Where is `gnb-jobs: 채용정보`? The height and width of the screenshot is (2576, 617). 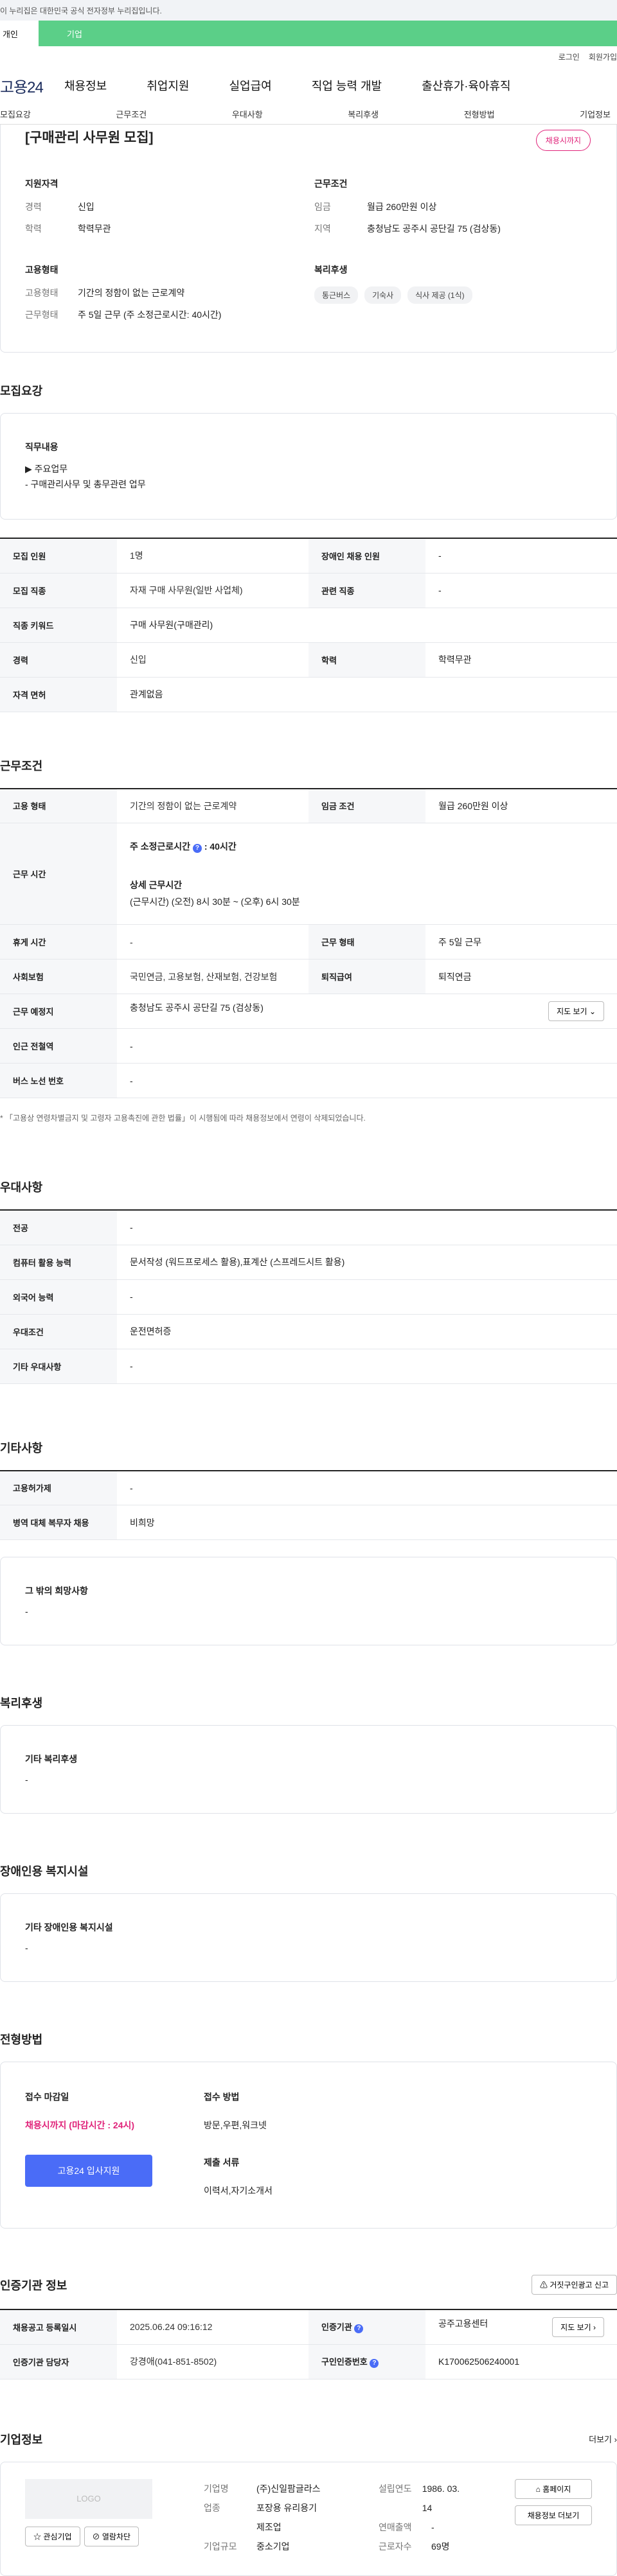
gnb-jobs: 채용정보 is located at coordinates (85, 85).